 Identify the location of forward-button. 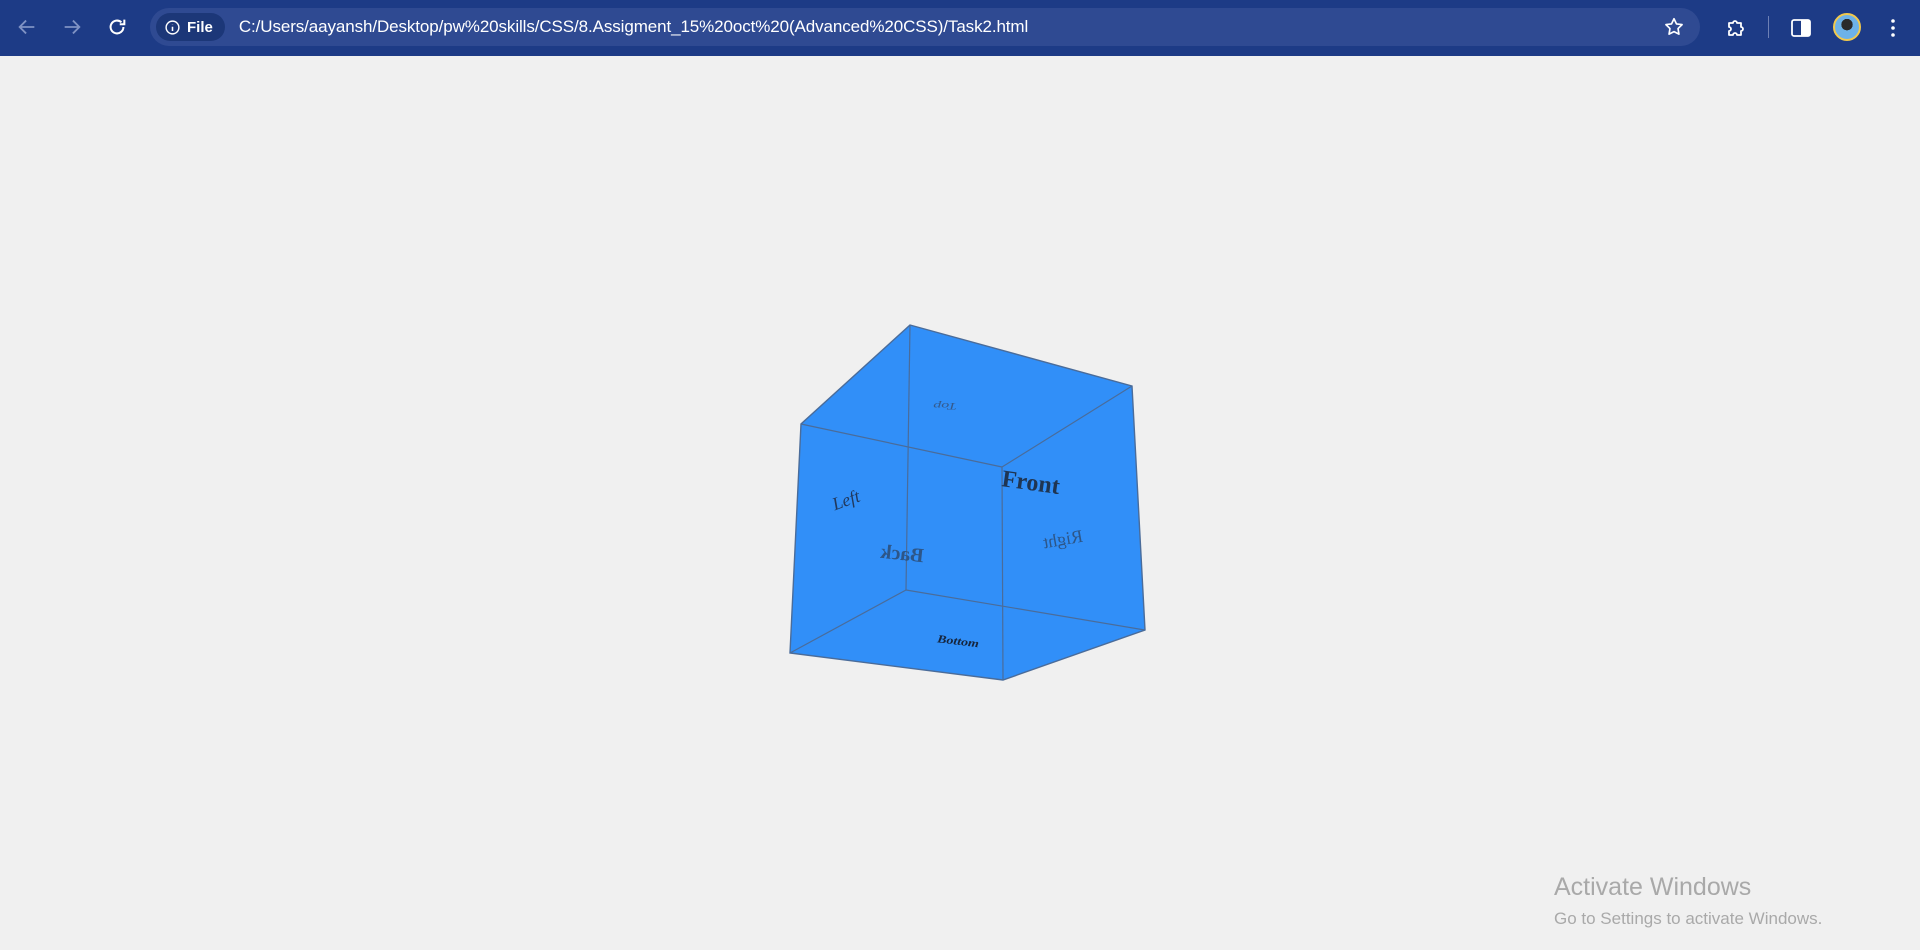
(72, 27).